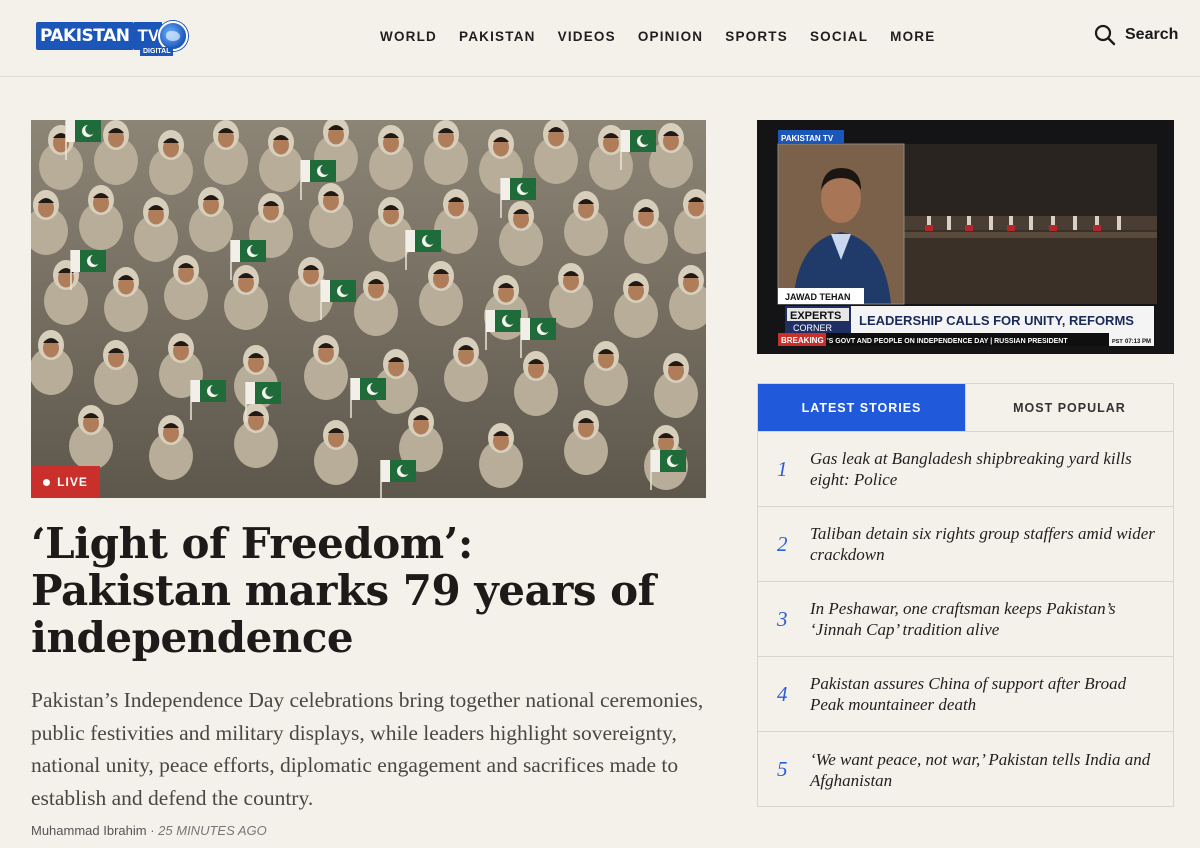  Describe the element at coordinates (996, 320) in the screenshot. I see `video-ticker-headline: LEADERSHIP CALLS FOR UNITY, REFORMS` at that location.